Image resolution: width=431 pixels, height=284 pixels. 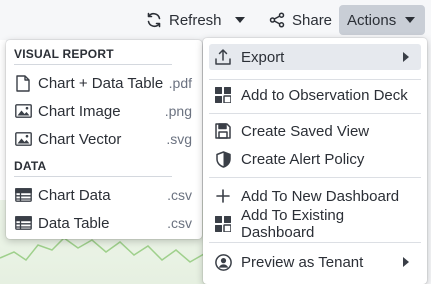 I want to click on export-chart-image-png: Chart Image .png, so click(x=104, y=111).